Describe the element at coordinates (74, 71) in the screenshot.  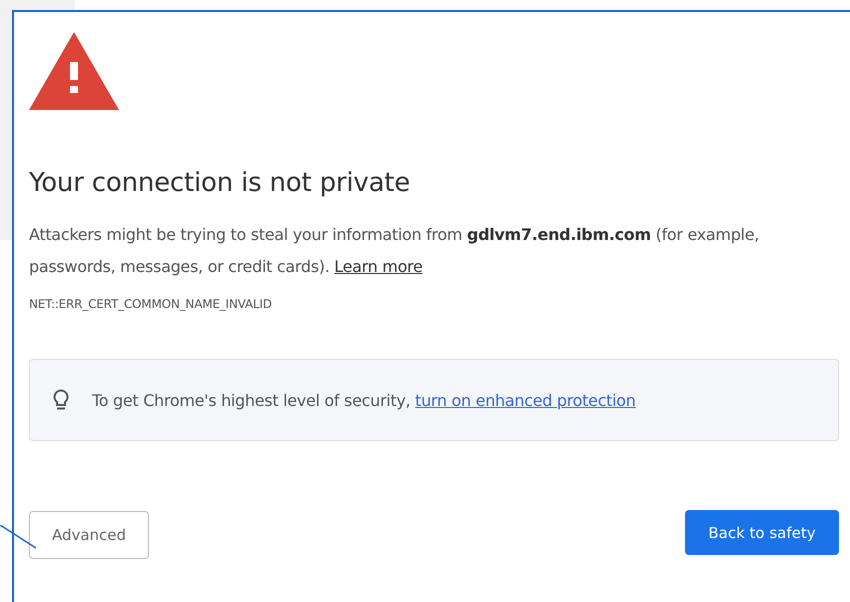
I see `warning-icon` at that location.